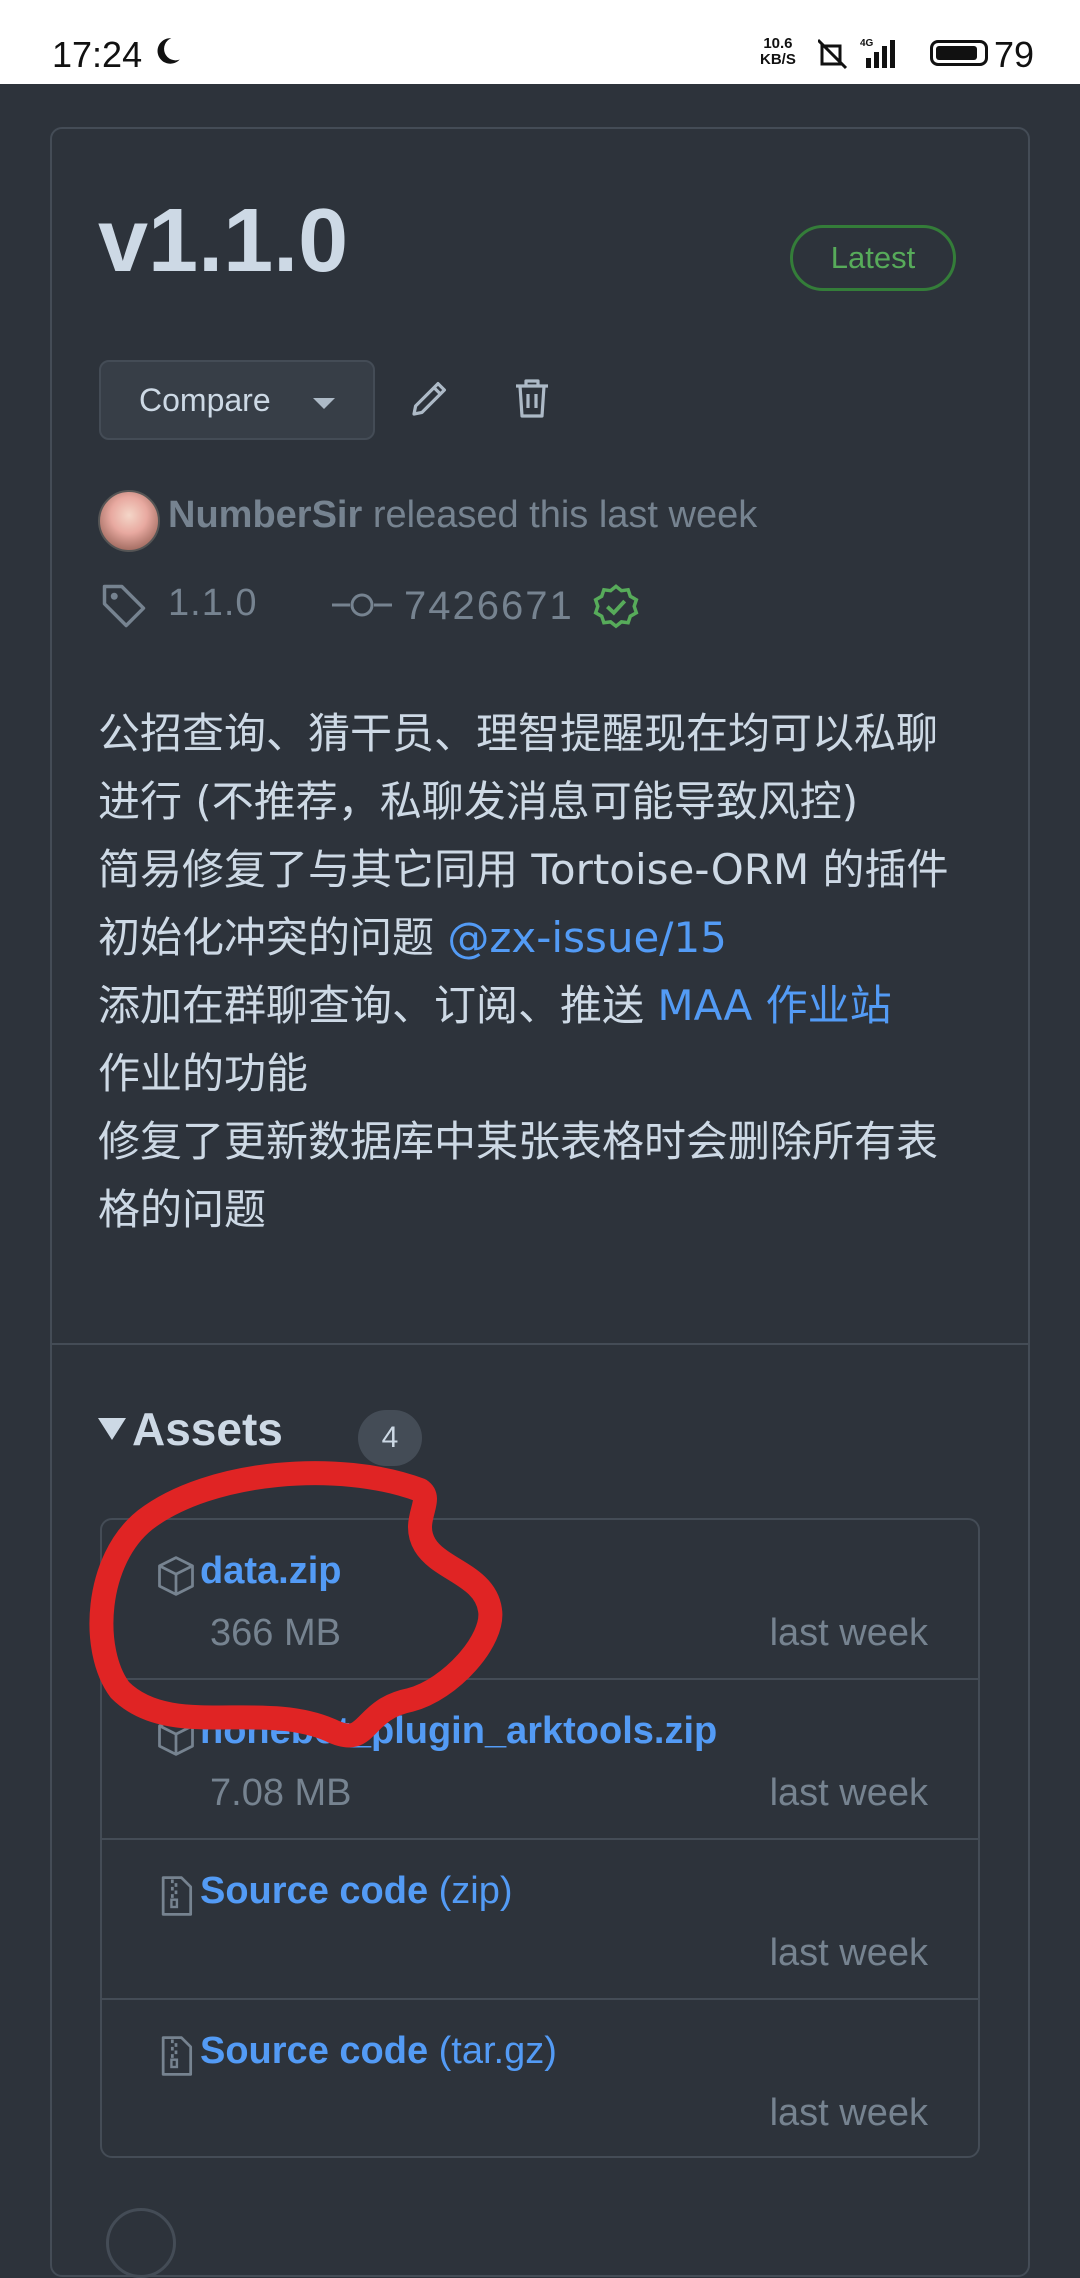 This screenshot has height=2278, width=1080. Describe the element at coordinates (430, 398) in the screenshot. I see `pencil-icon` at that location.